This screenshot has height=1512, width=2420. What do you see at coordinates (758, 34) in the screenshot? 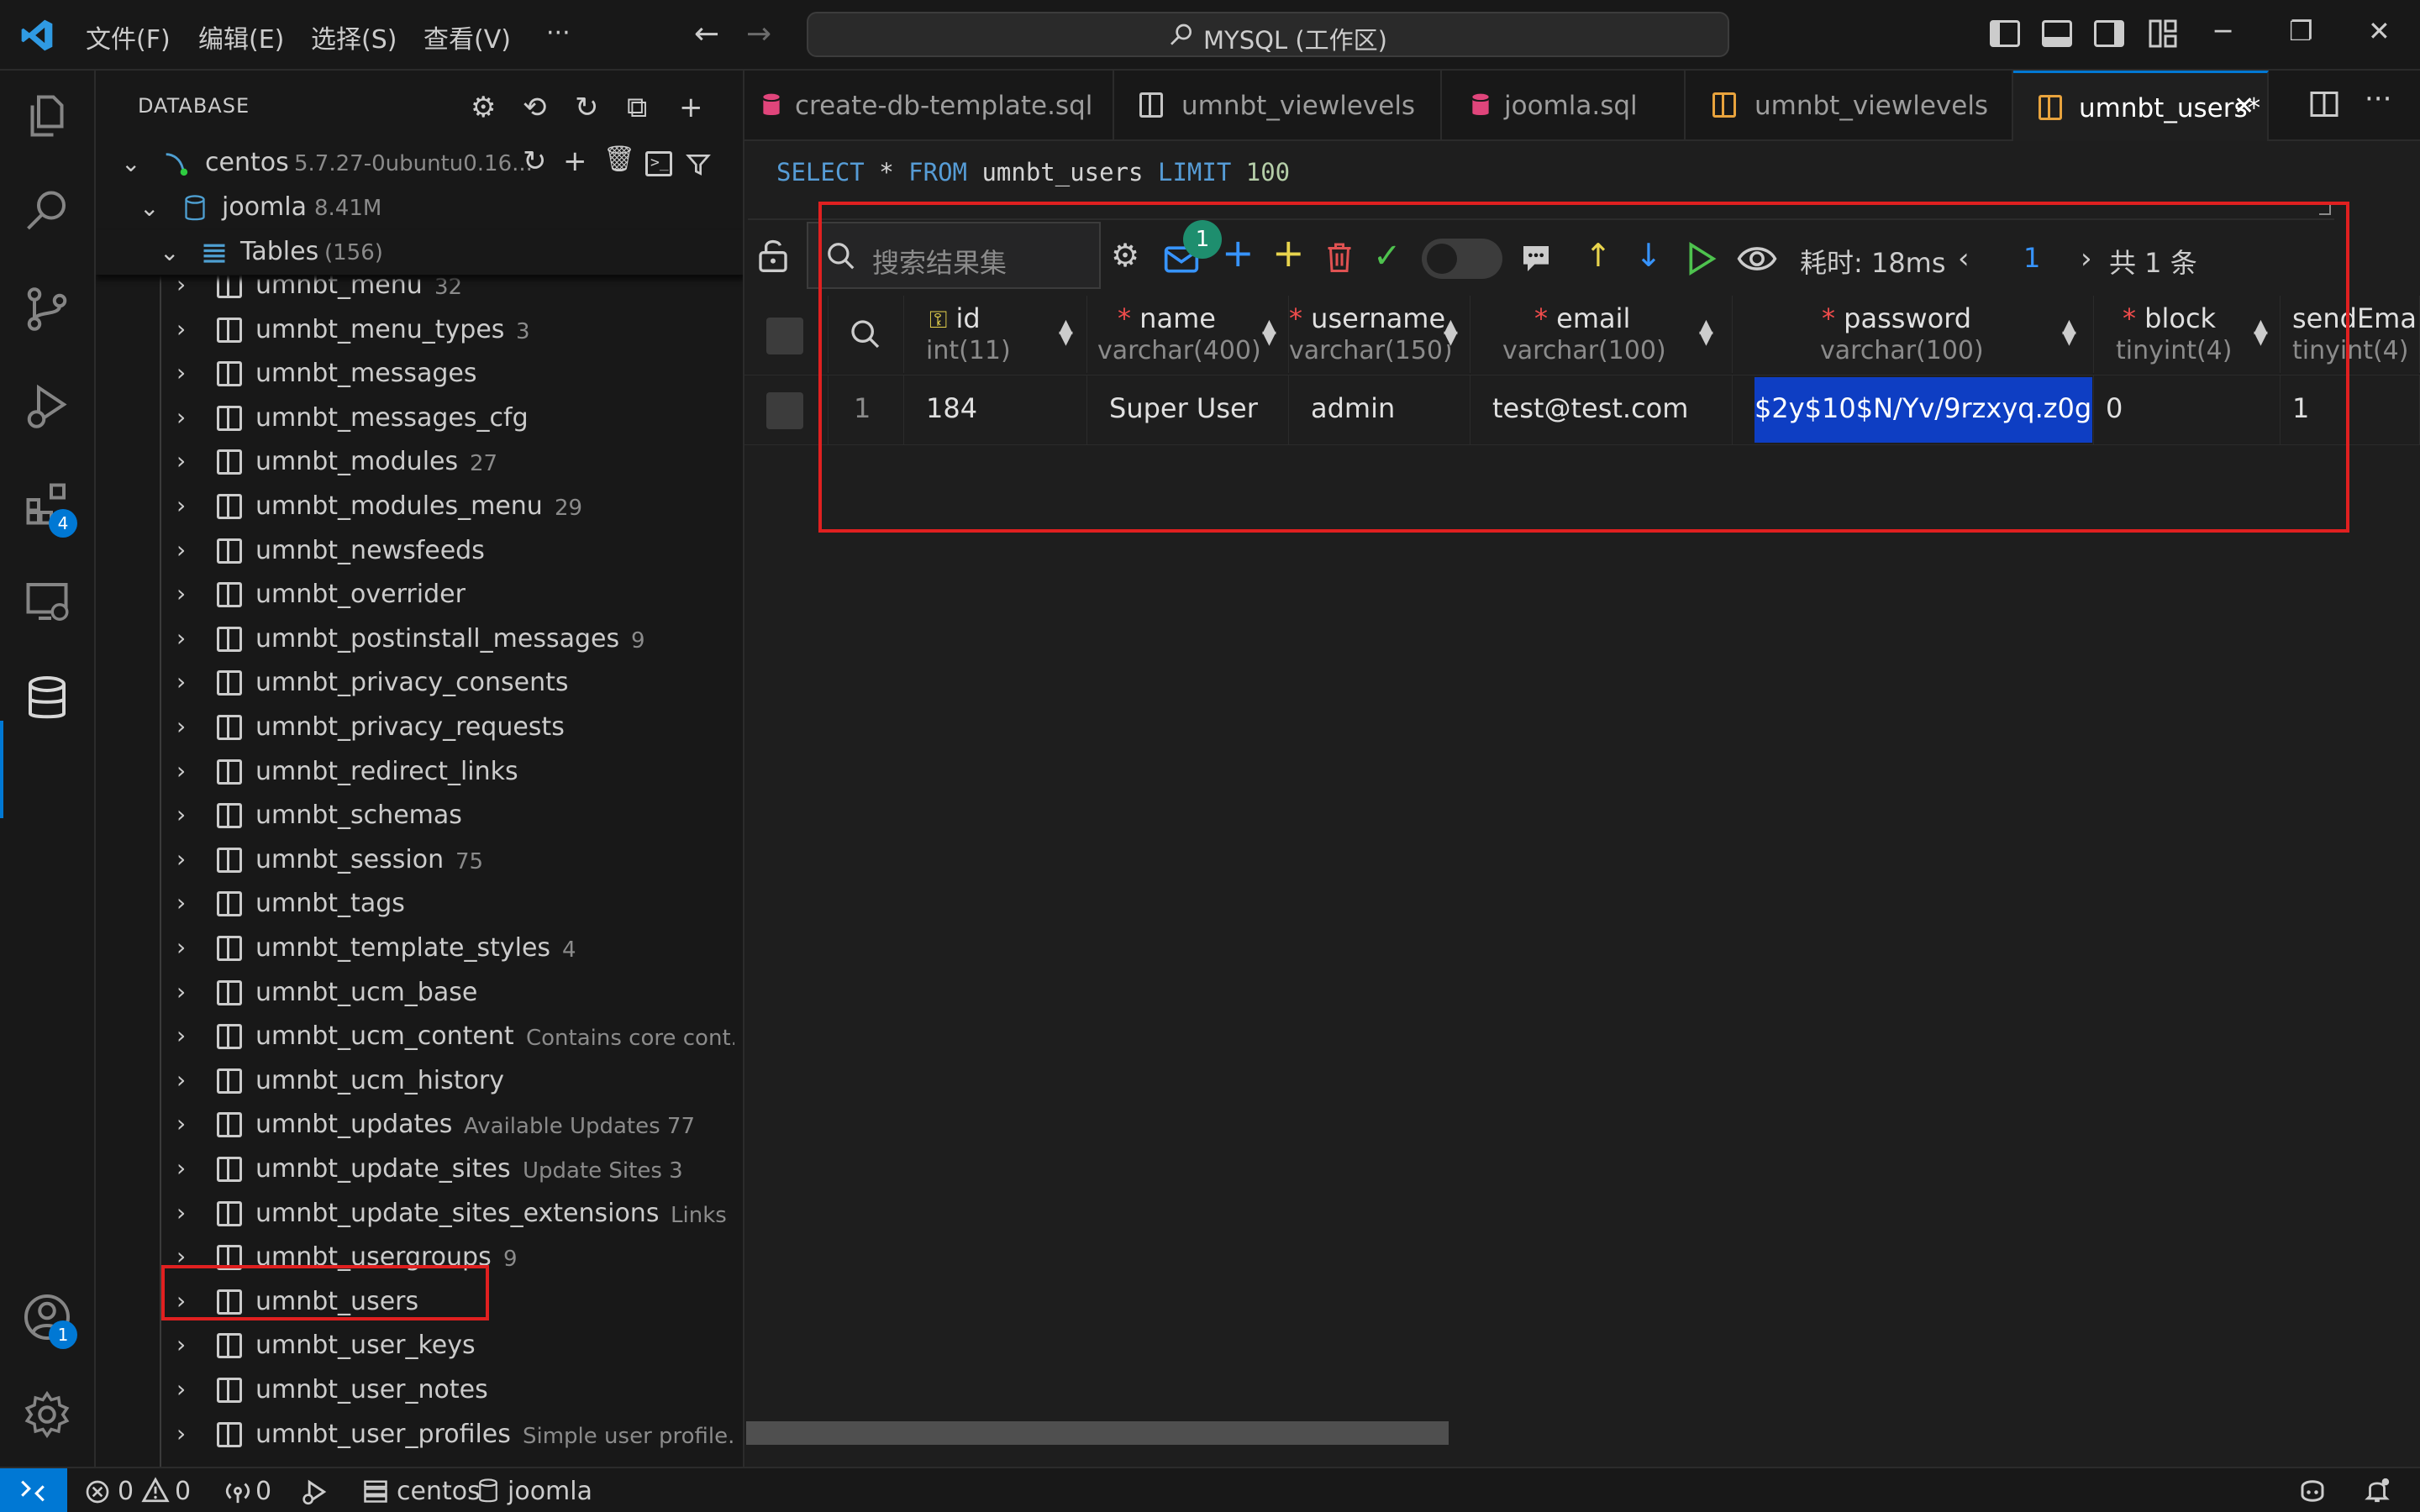
I see `forward-button: →` at bounding box center [758, 34].